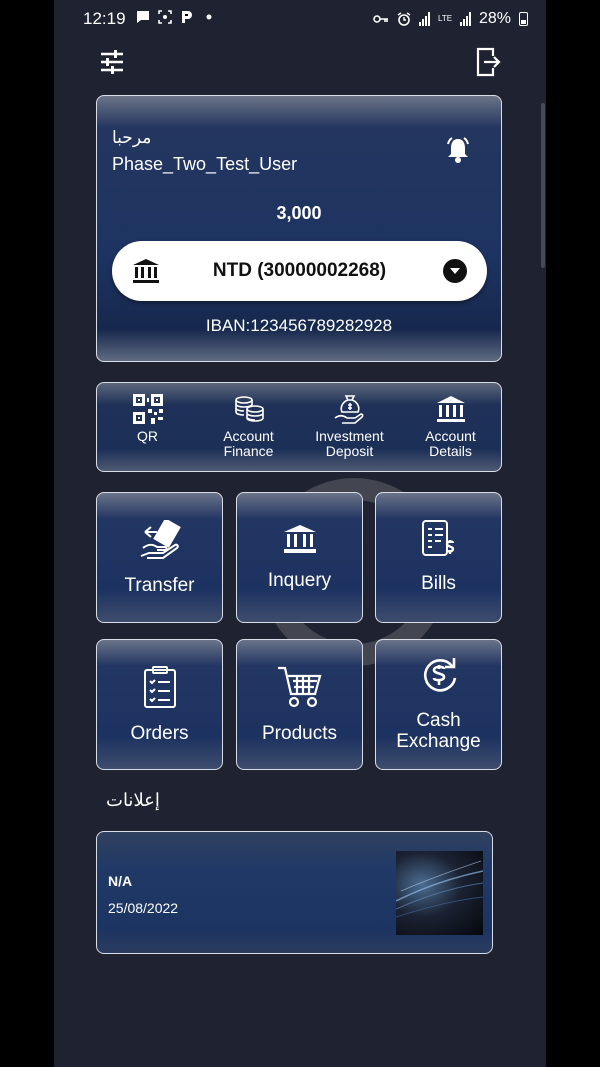 The height and width of the screenshot is (1067, 600). I want to click on network-type: LTE, so click(445, 18).